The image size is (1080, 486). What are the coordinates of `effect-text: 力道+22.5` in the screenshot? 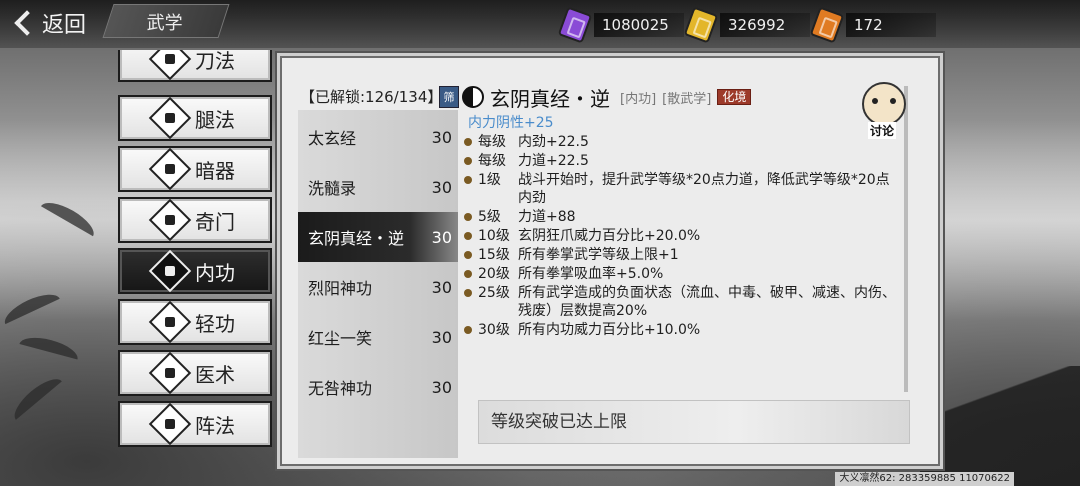 It's located at (553, 161).